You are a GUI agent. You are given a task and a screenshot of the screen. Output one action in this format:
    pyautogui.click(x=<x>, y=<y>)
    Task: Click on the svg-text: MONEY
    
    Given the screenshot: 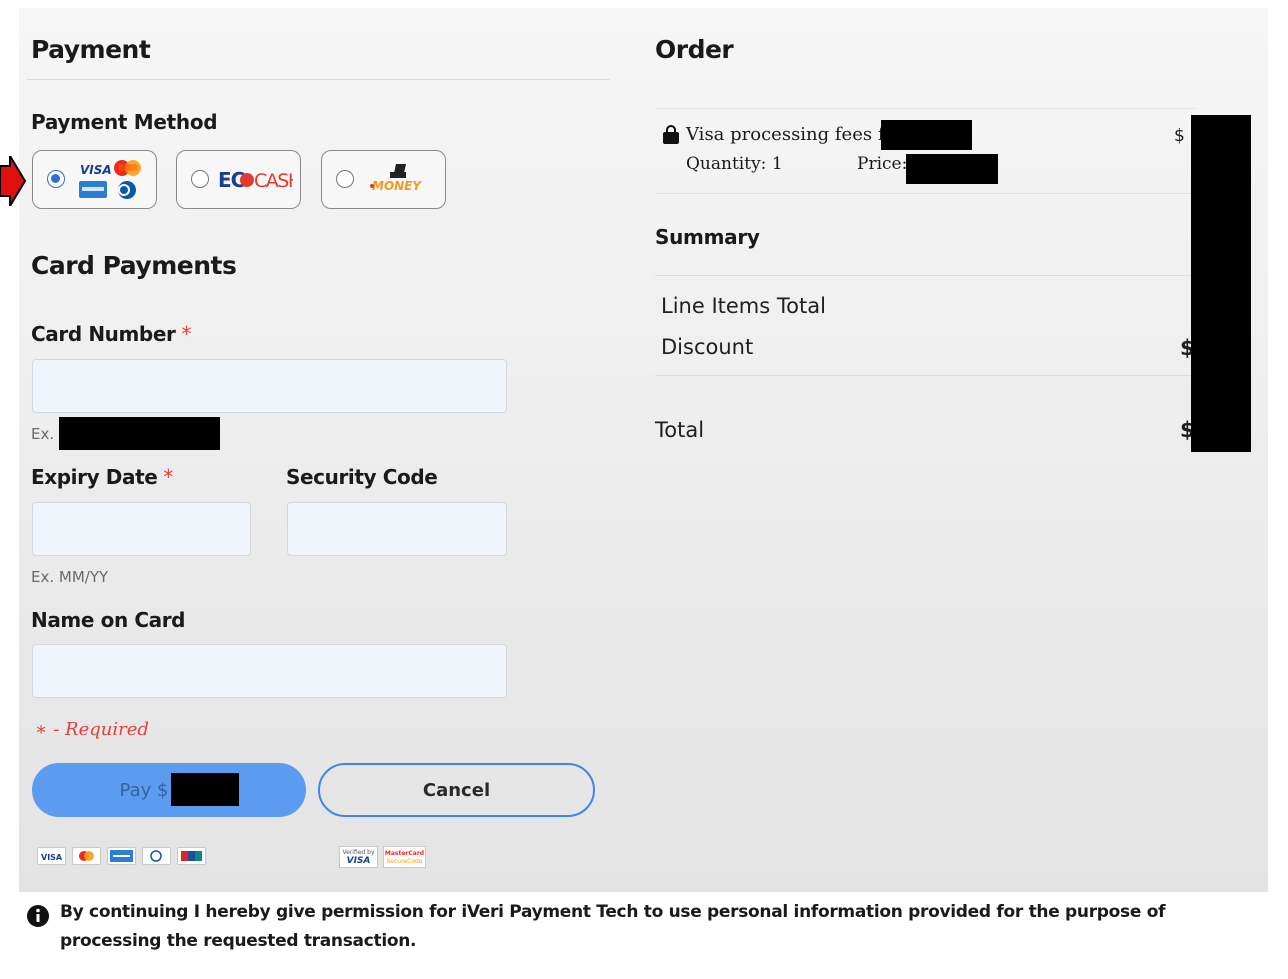 What is the action you would take?
    pyautogui.click(x=397, y=186)
    